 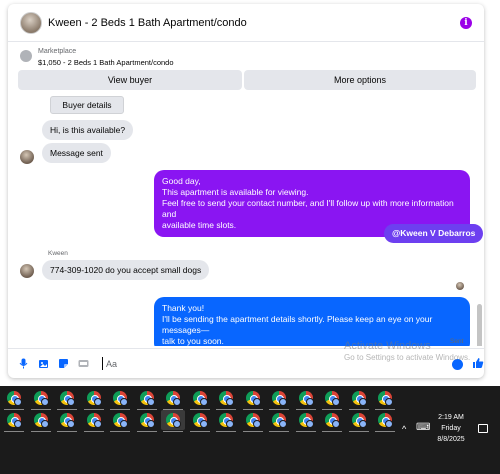 I want to click on listing-thumbnail, so click(x=26, y=56).